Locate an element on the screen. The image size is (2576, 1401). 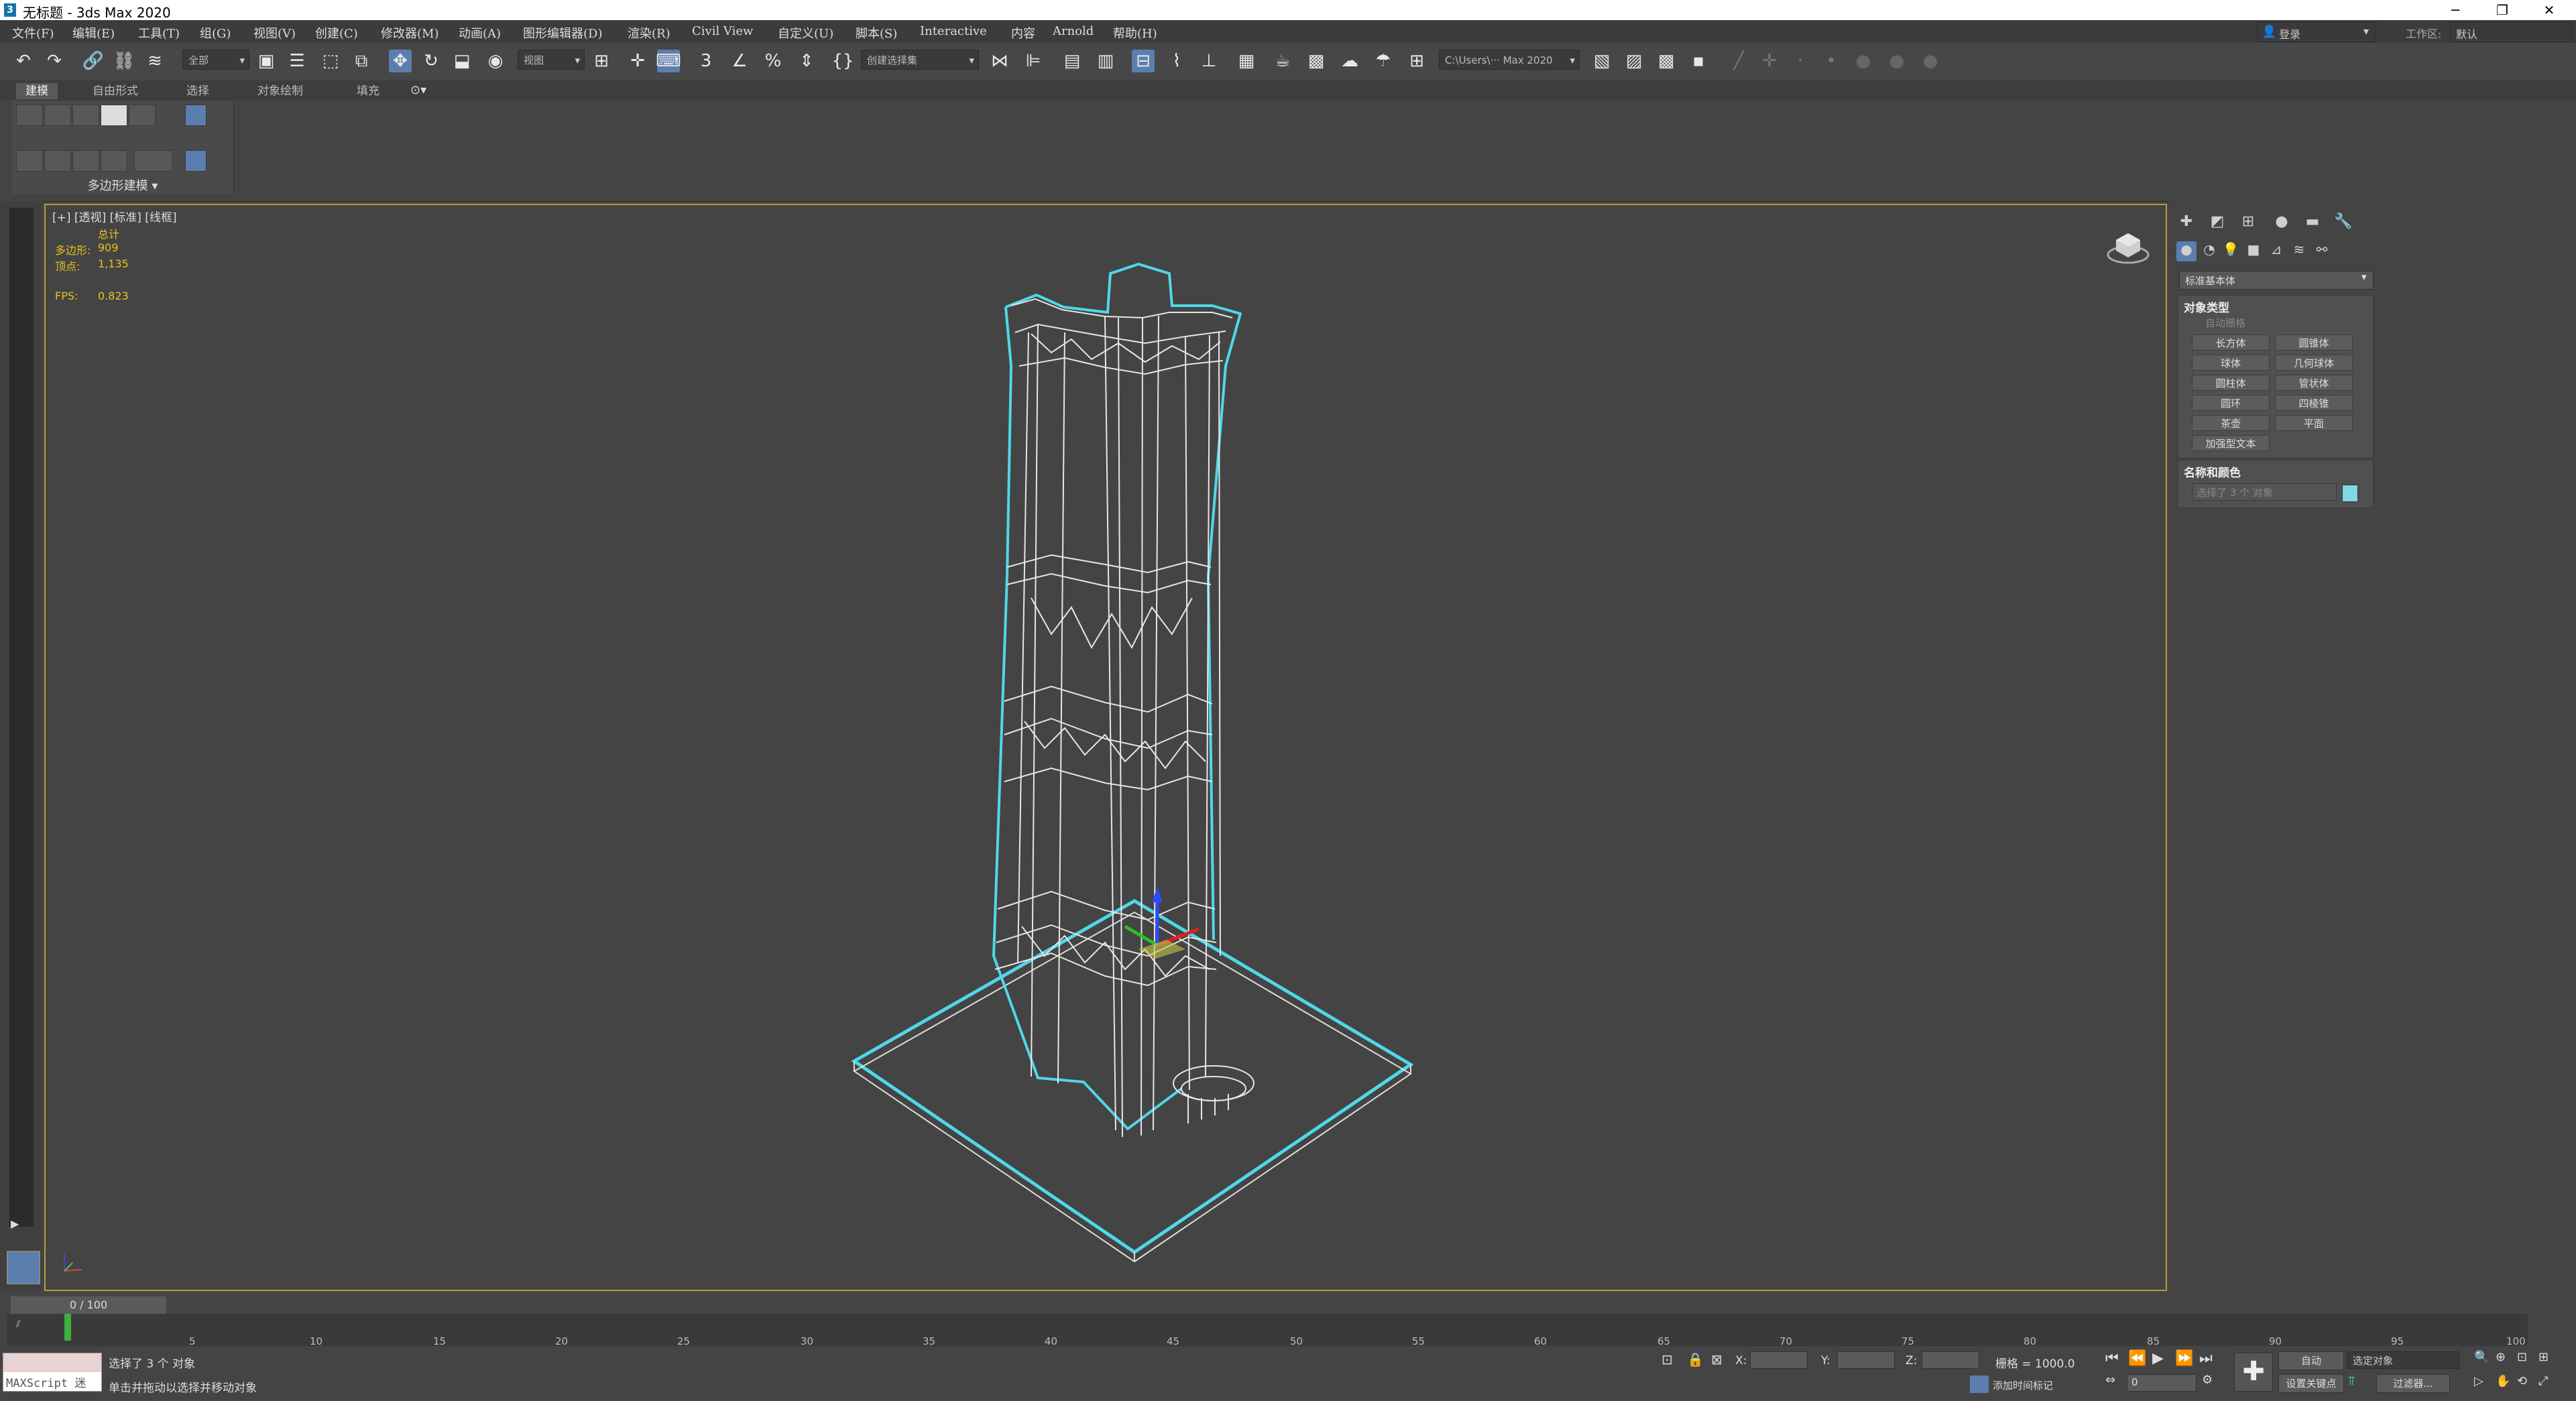
project-path-dropdown: C:\Users\··· Max 2020 is located at coordinates (1509, 60).